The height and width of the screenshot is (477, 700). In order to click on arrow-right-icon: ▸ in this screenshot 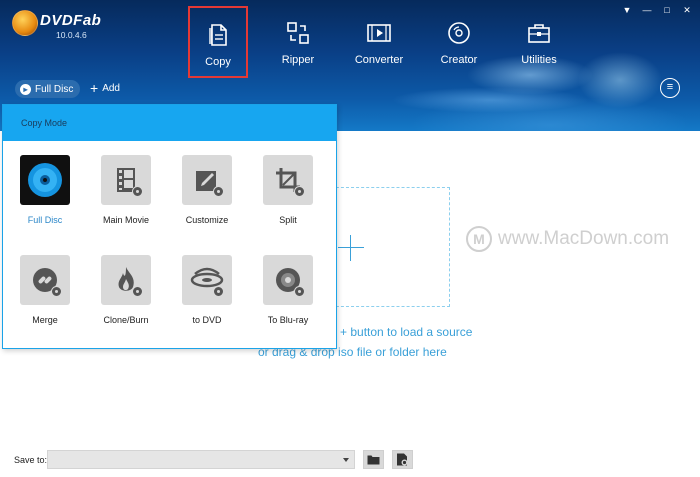, I will do `click(25, 89)`.